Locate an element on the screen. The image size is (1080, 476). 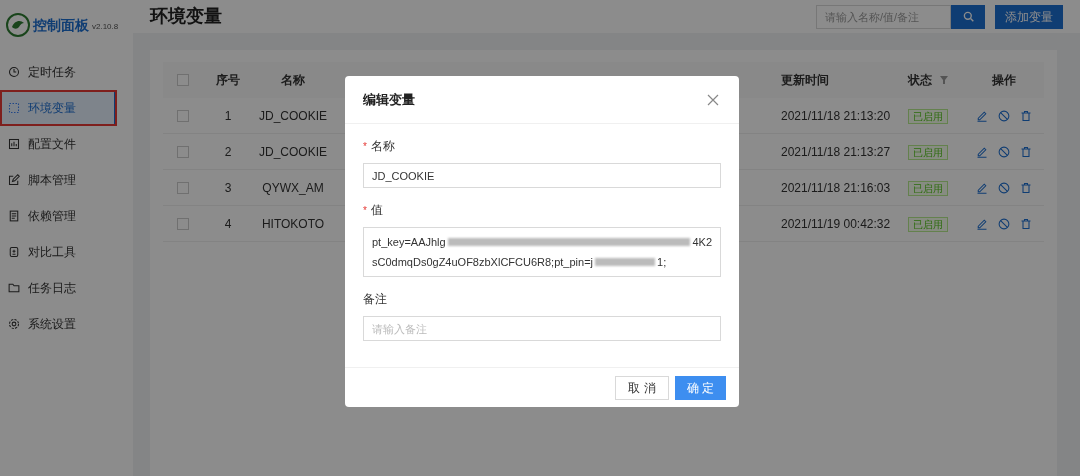
column-header: 序号 is located at coordinates (228, 80).